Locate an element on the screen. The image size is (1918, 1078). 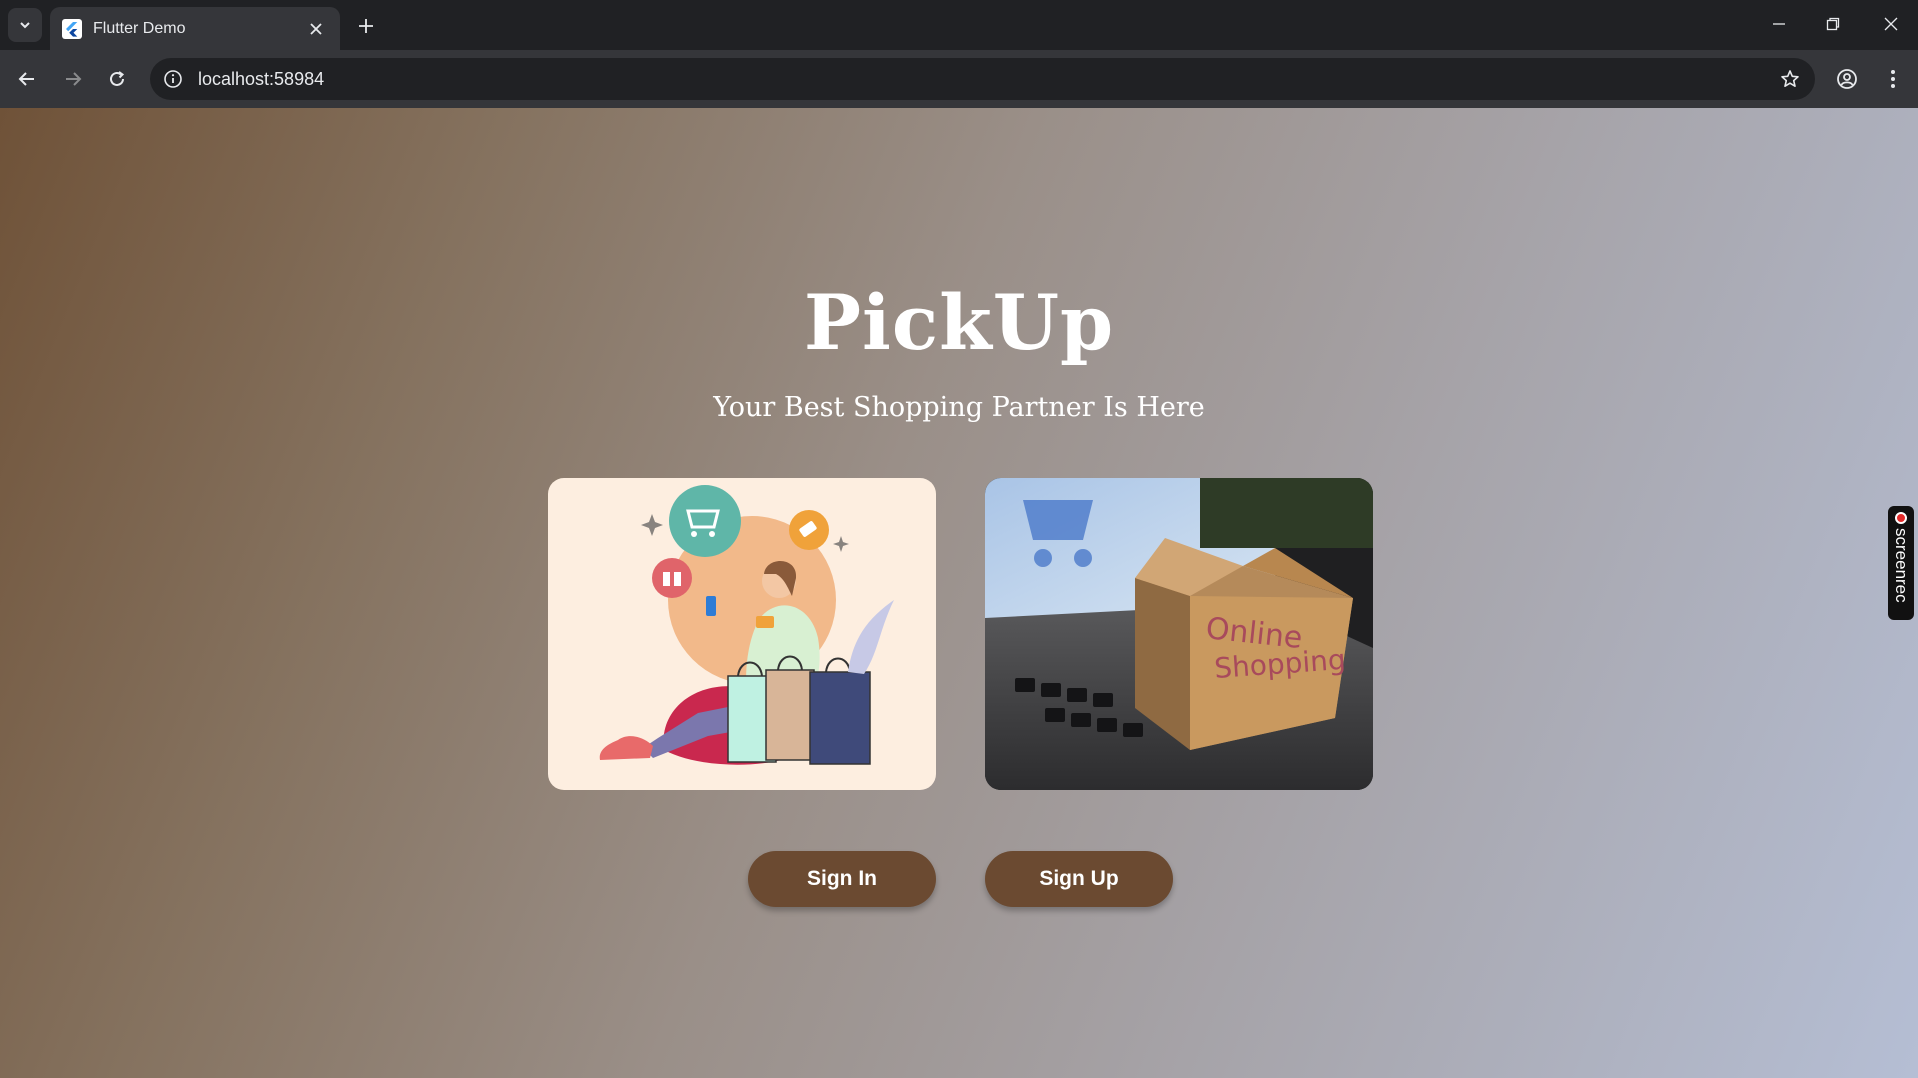
tab-close-button is located at coordinates (316, 29).